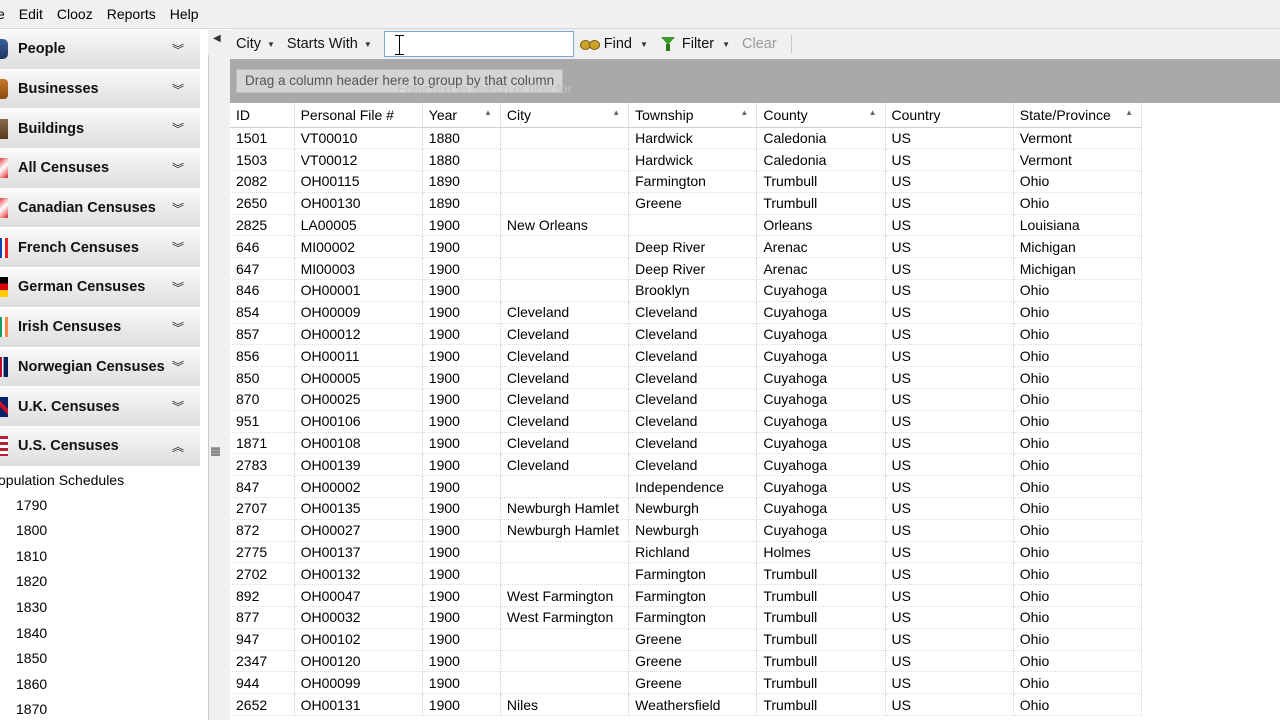 This screenshot has height=720, width=1280. I want to click on table-cell: OH00108, so click(358, 443).